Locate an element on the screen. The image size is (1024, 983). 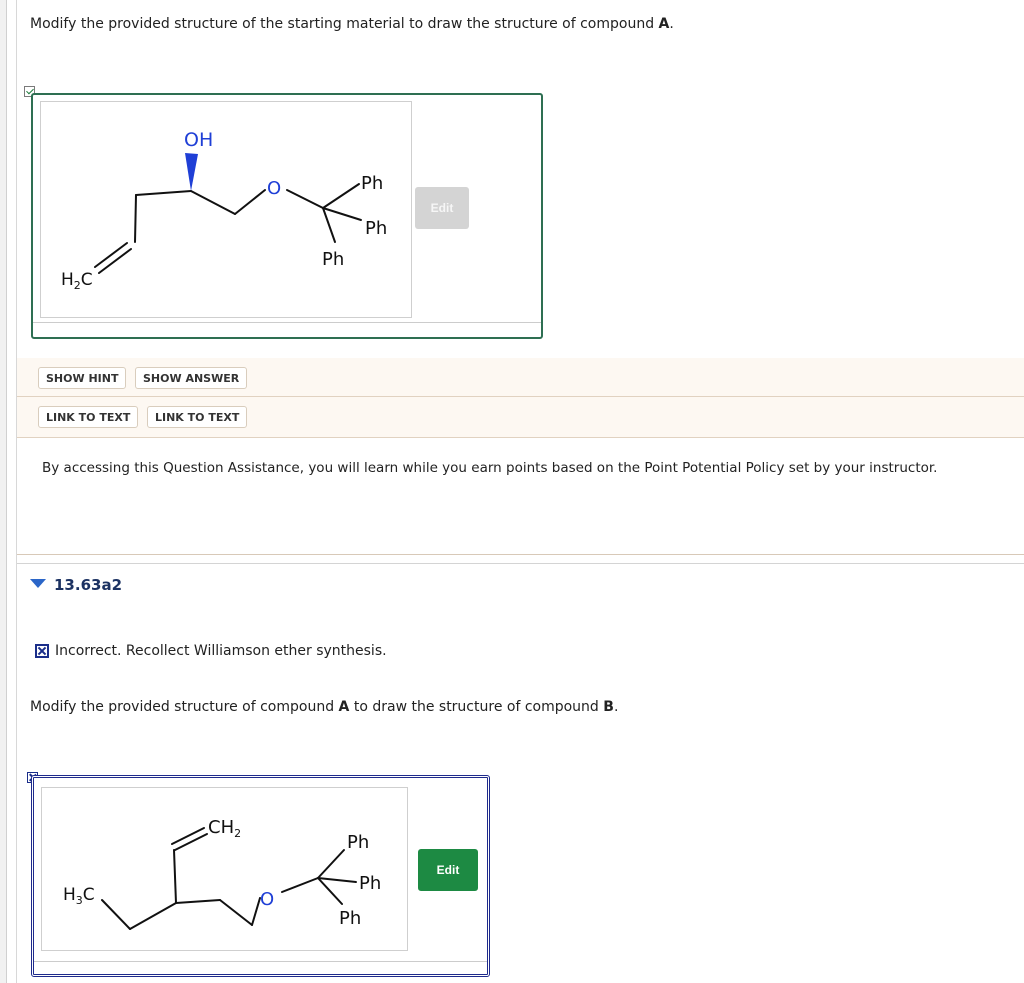
question1-prompt-end: . is located at coordinates (671, 24).